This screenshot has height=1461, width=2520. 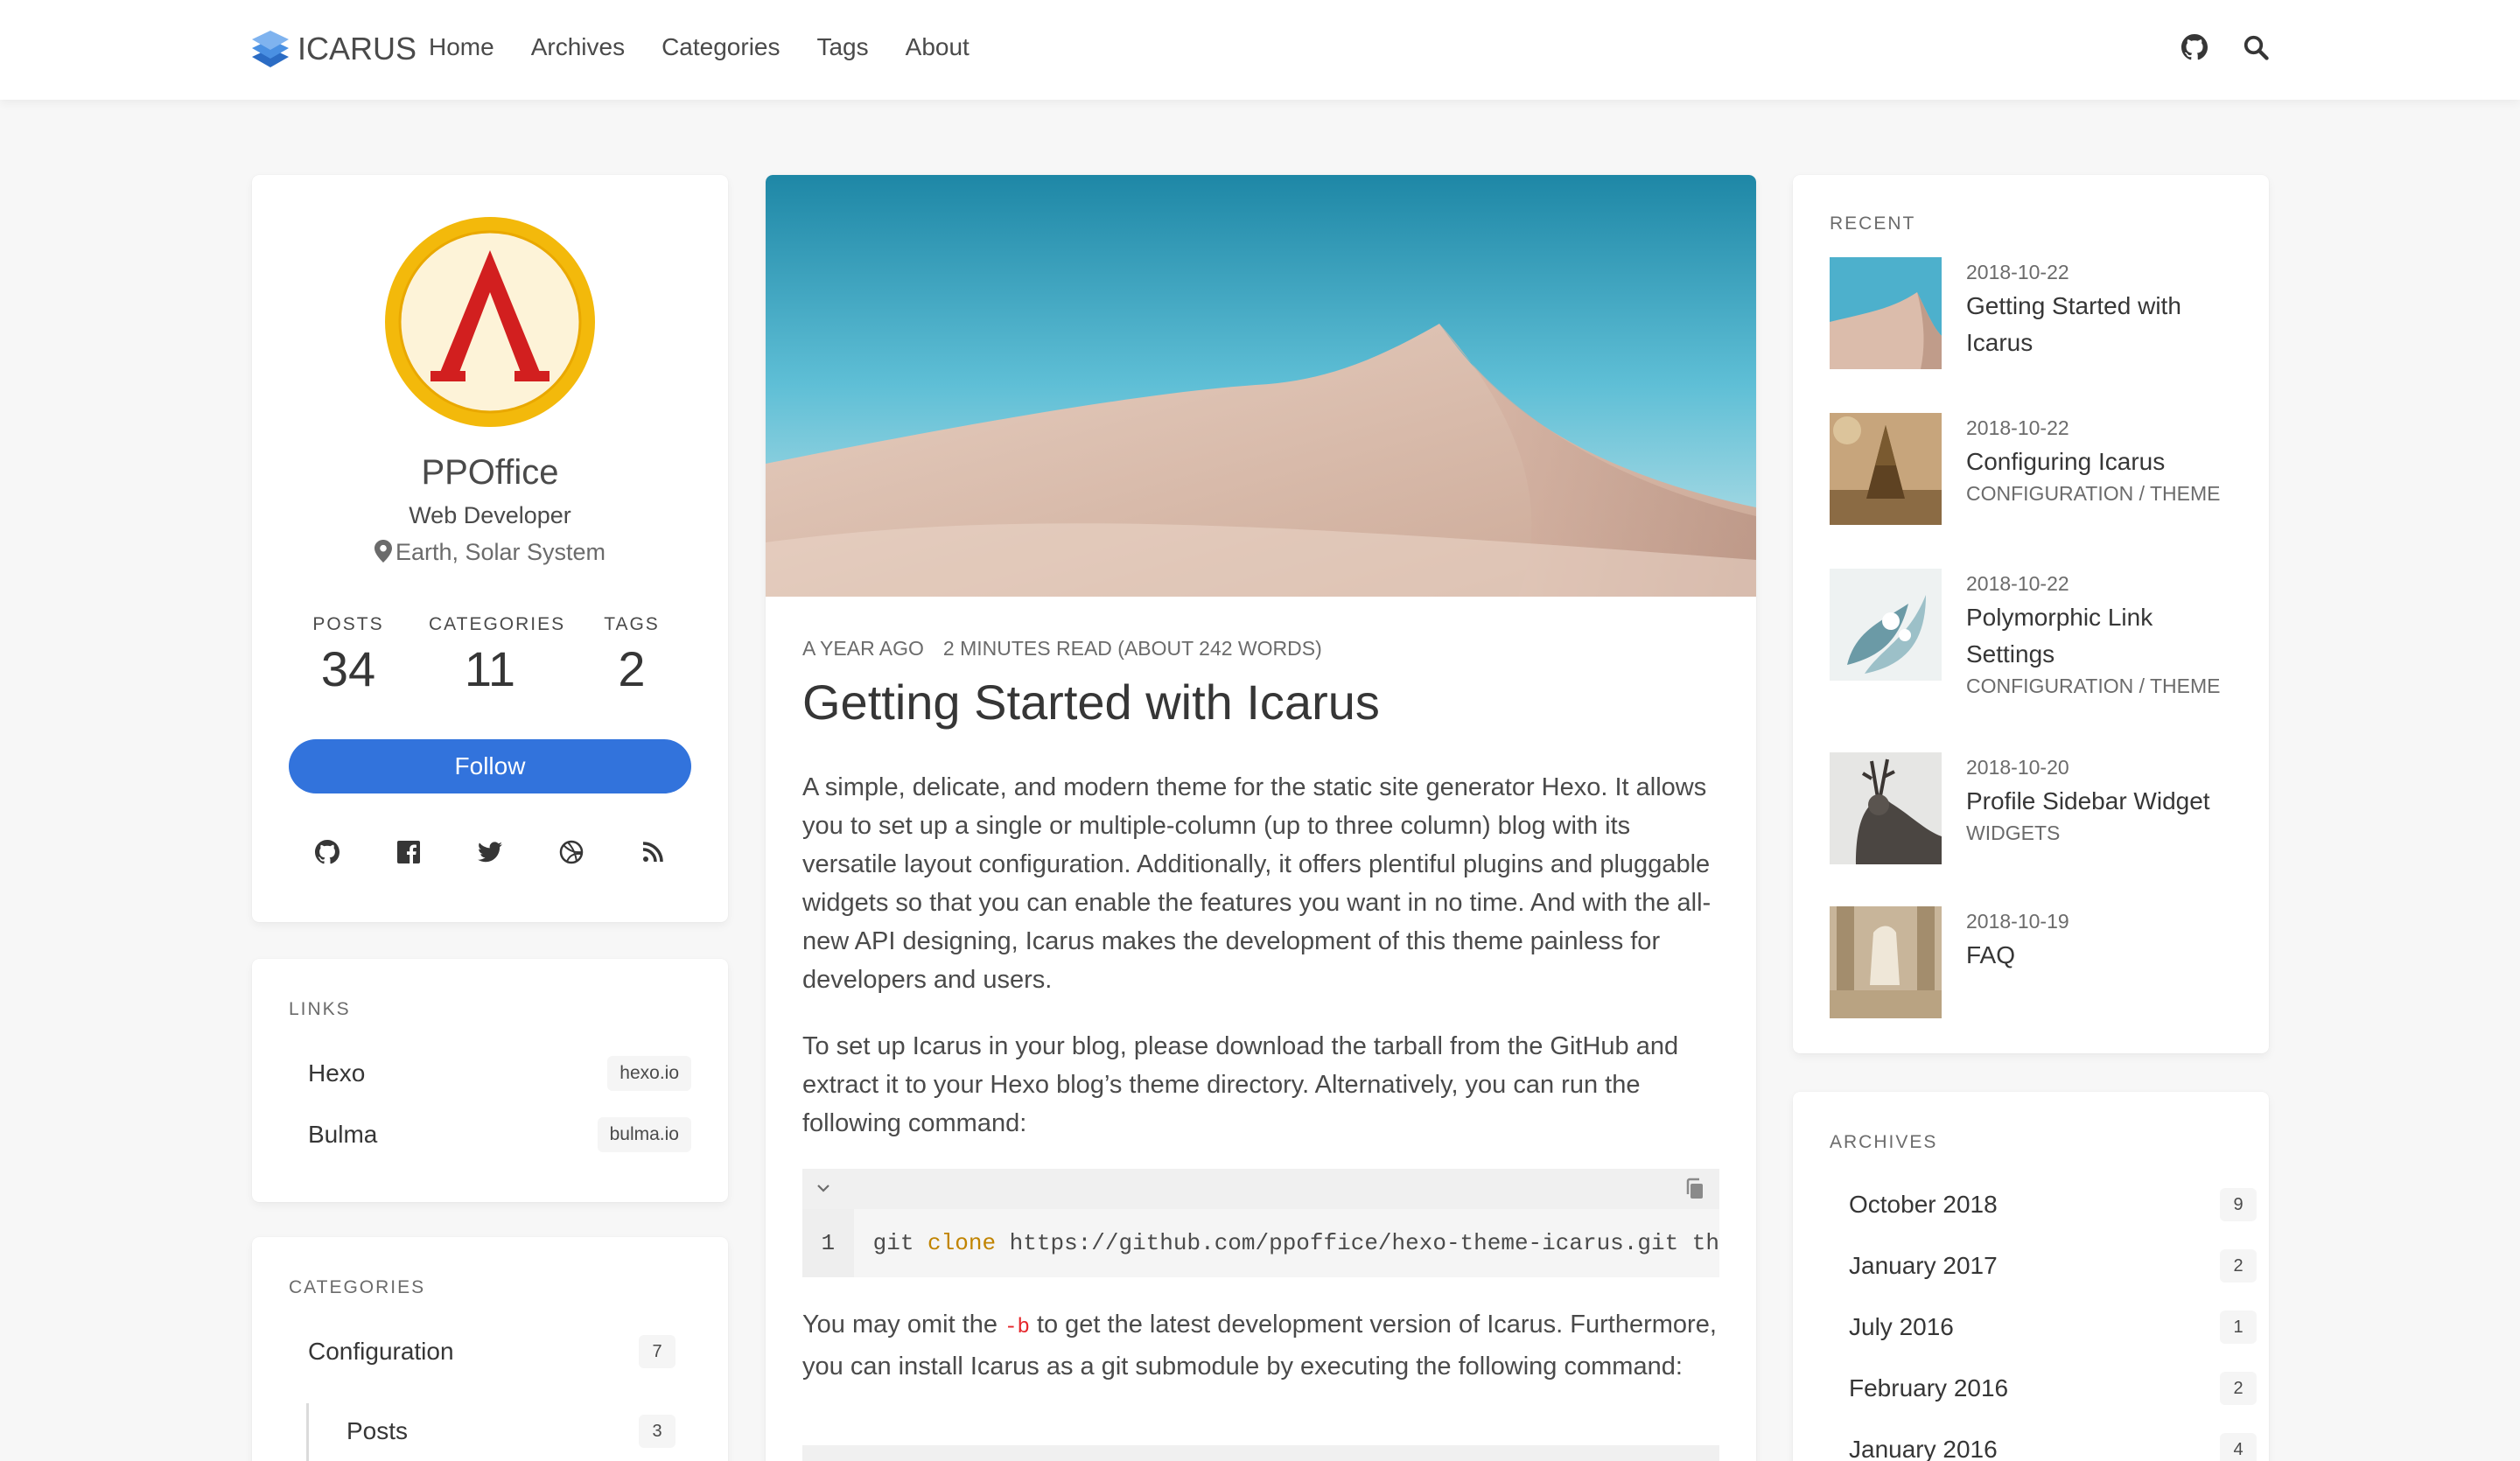 What do you see at coordinates (492, 1352) in the screenshot?
I see `category-item-configuration: Configuration 7` at bounding box center [492, 1352].